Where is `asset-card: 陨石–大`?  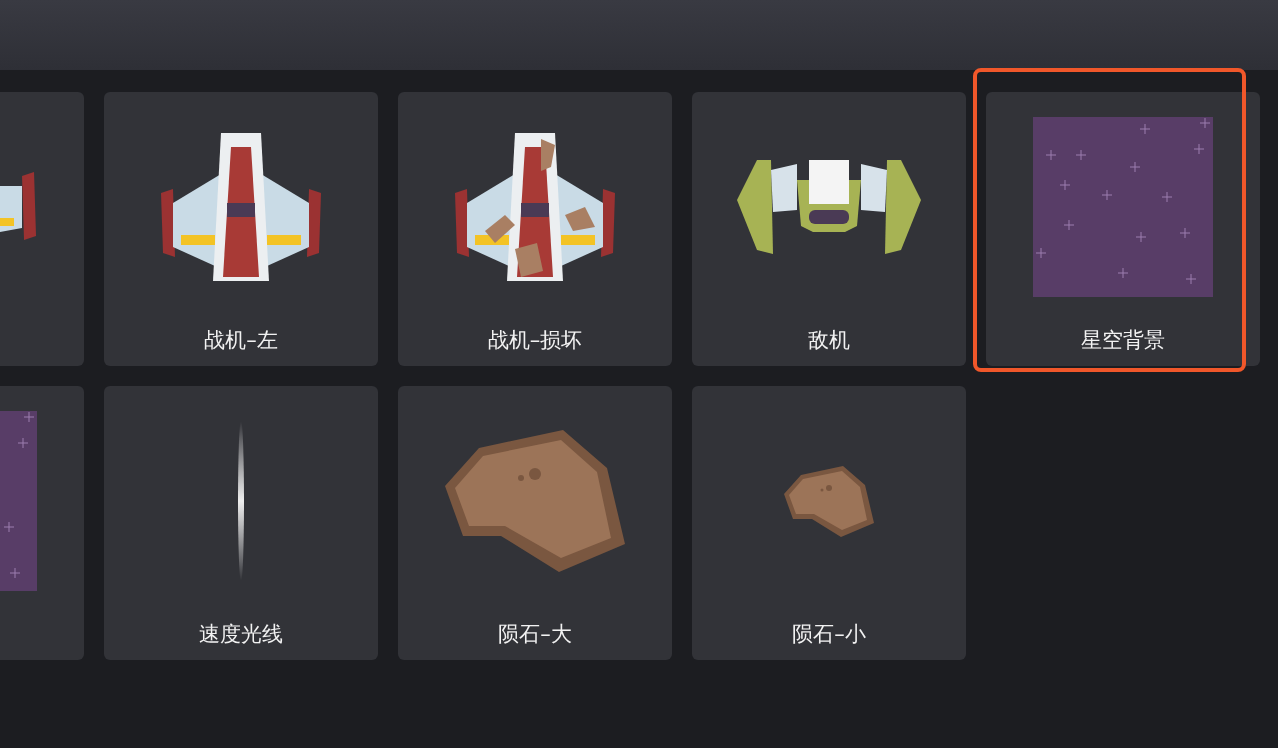
asset-card: 陨石–大 is located at coordinates (535, 523).